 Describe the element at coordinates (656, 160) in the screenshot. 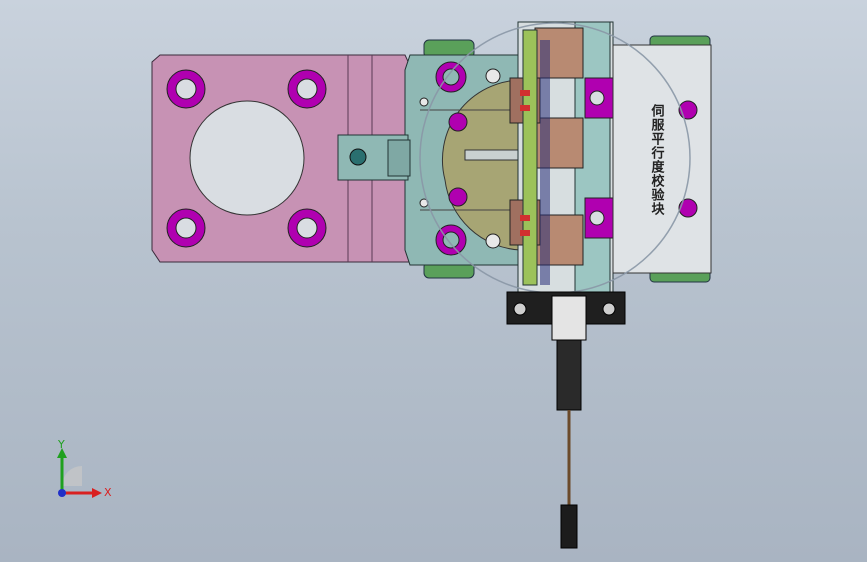

I see `part-label: 伺服平行度校验块` at that location.